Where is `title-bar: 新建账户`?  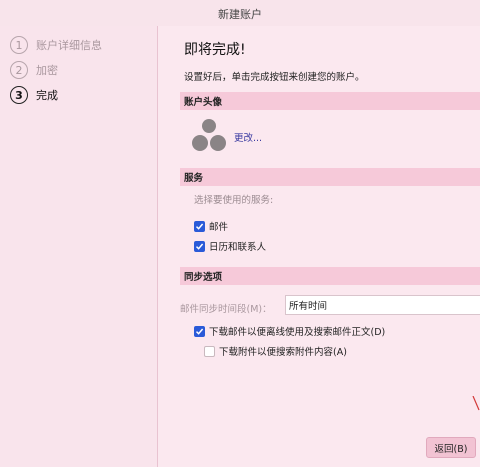 title-bar: 新建账户 is located at coordinates (240, 13).